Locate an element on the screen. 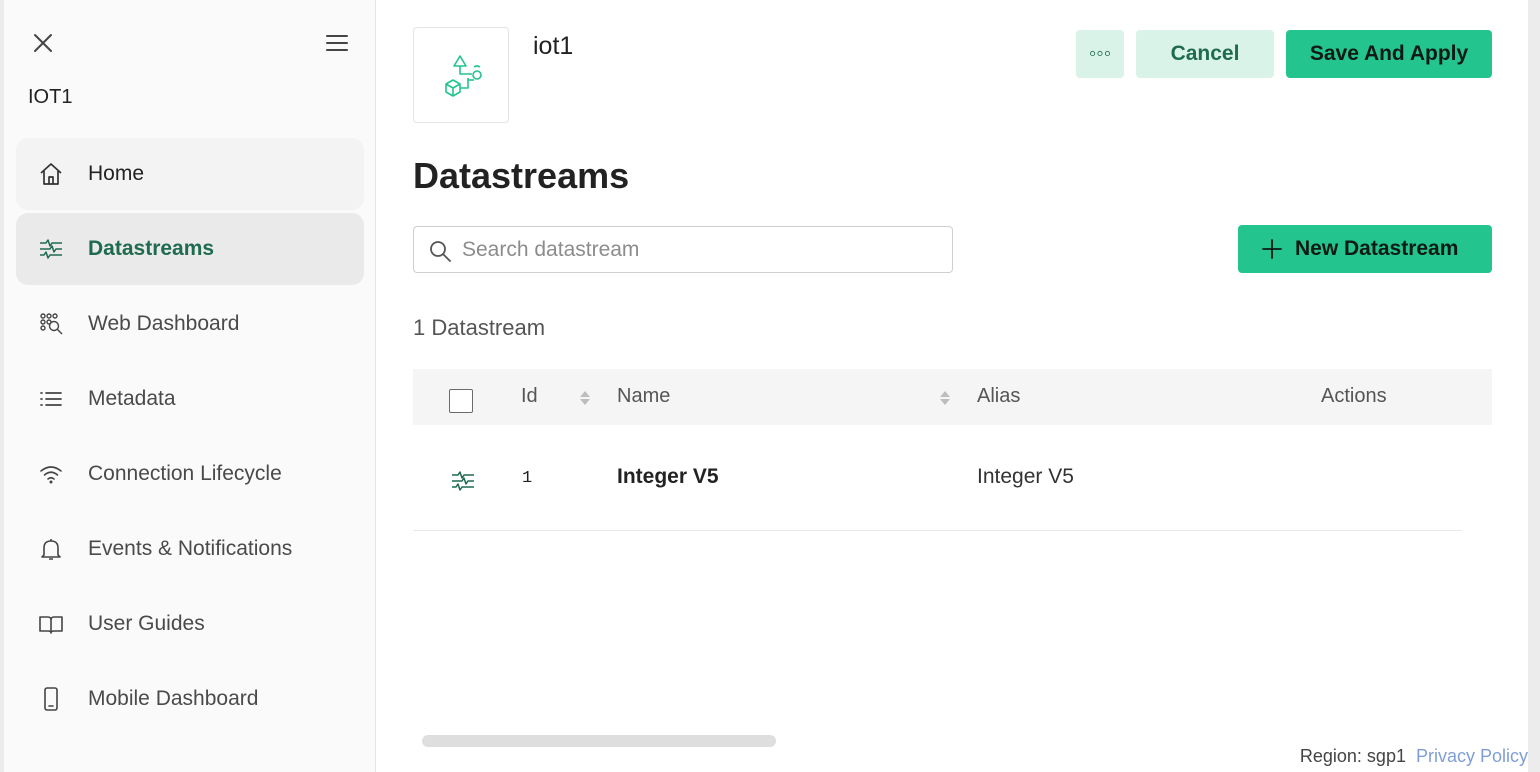 The height and width of the screenshot is (772, 1540). window-frame-right is located at coordinates (1534, 386).